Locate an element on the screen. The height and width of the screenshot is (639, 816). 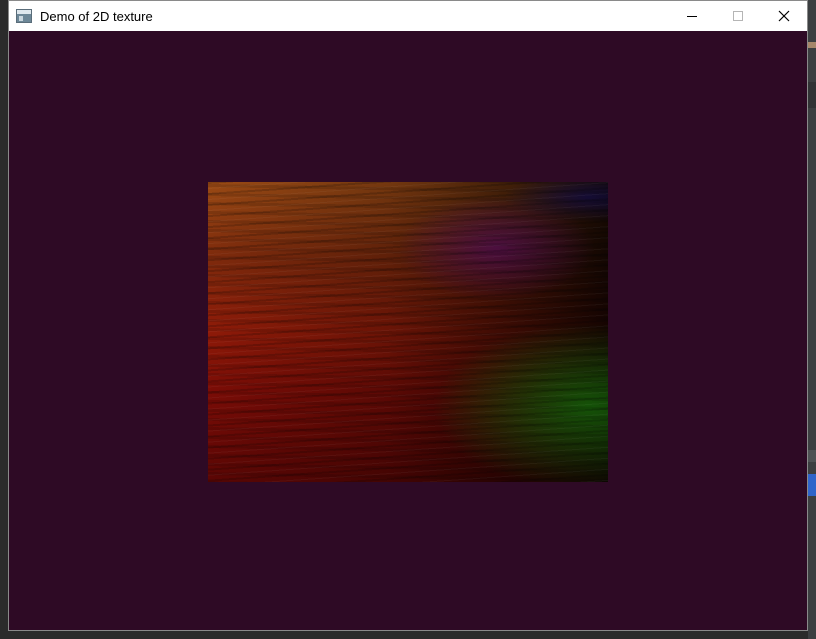
maximize-button is located at coordinates (738, 16).